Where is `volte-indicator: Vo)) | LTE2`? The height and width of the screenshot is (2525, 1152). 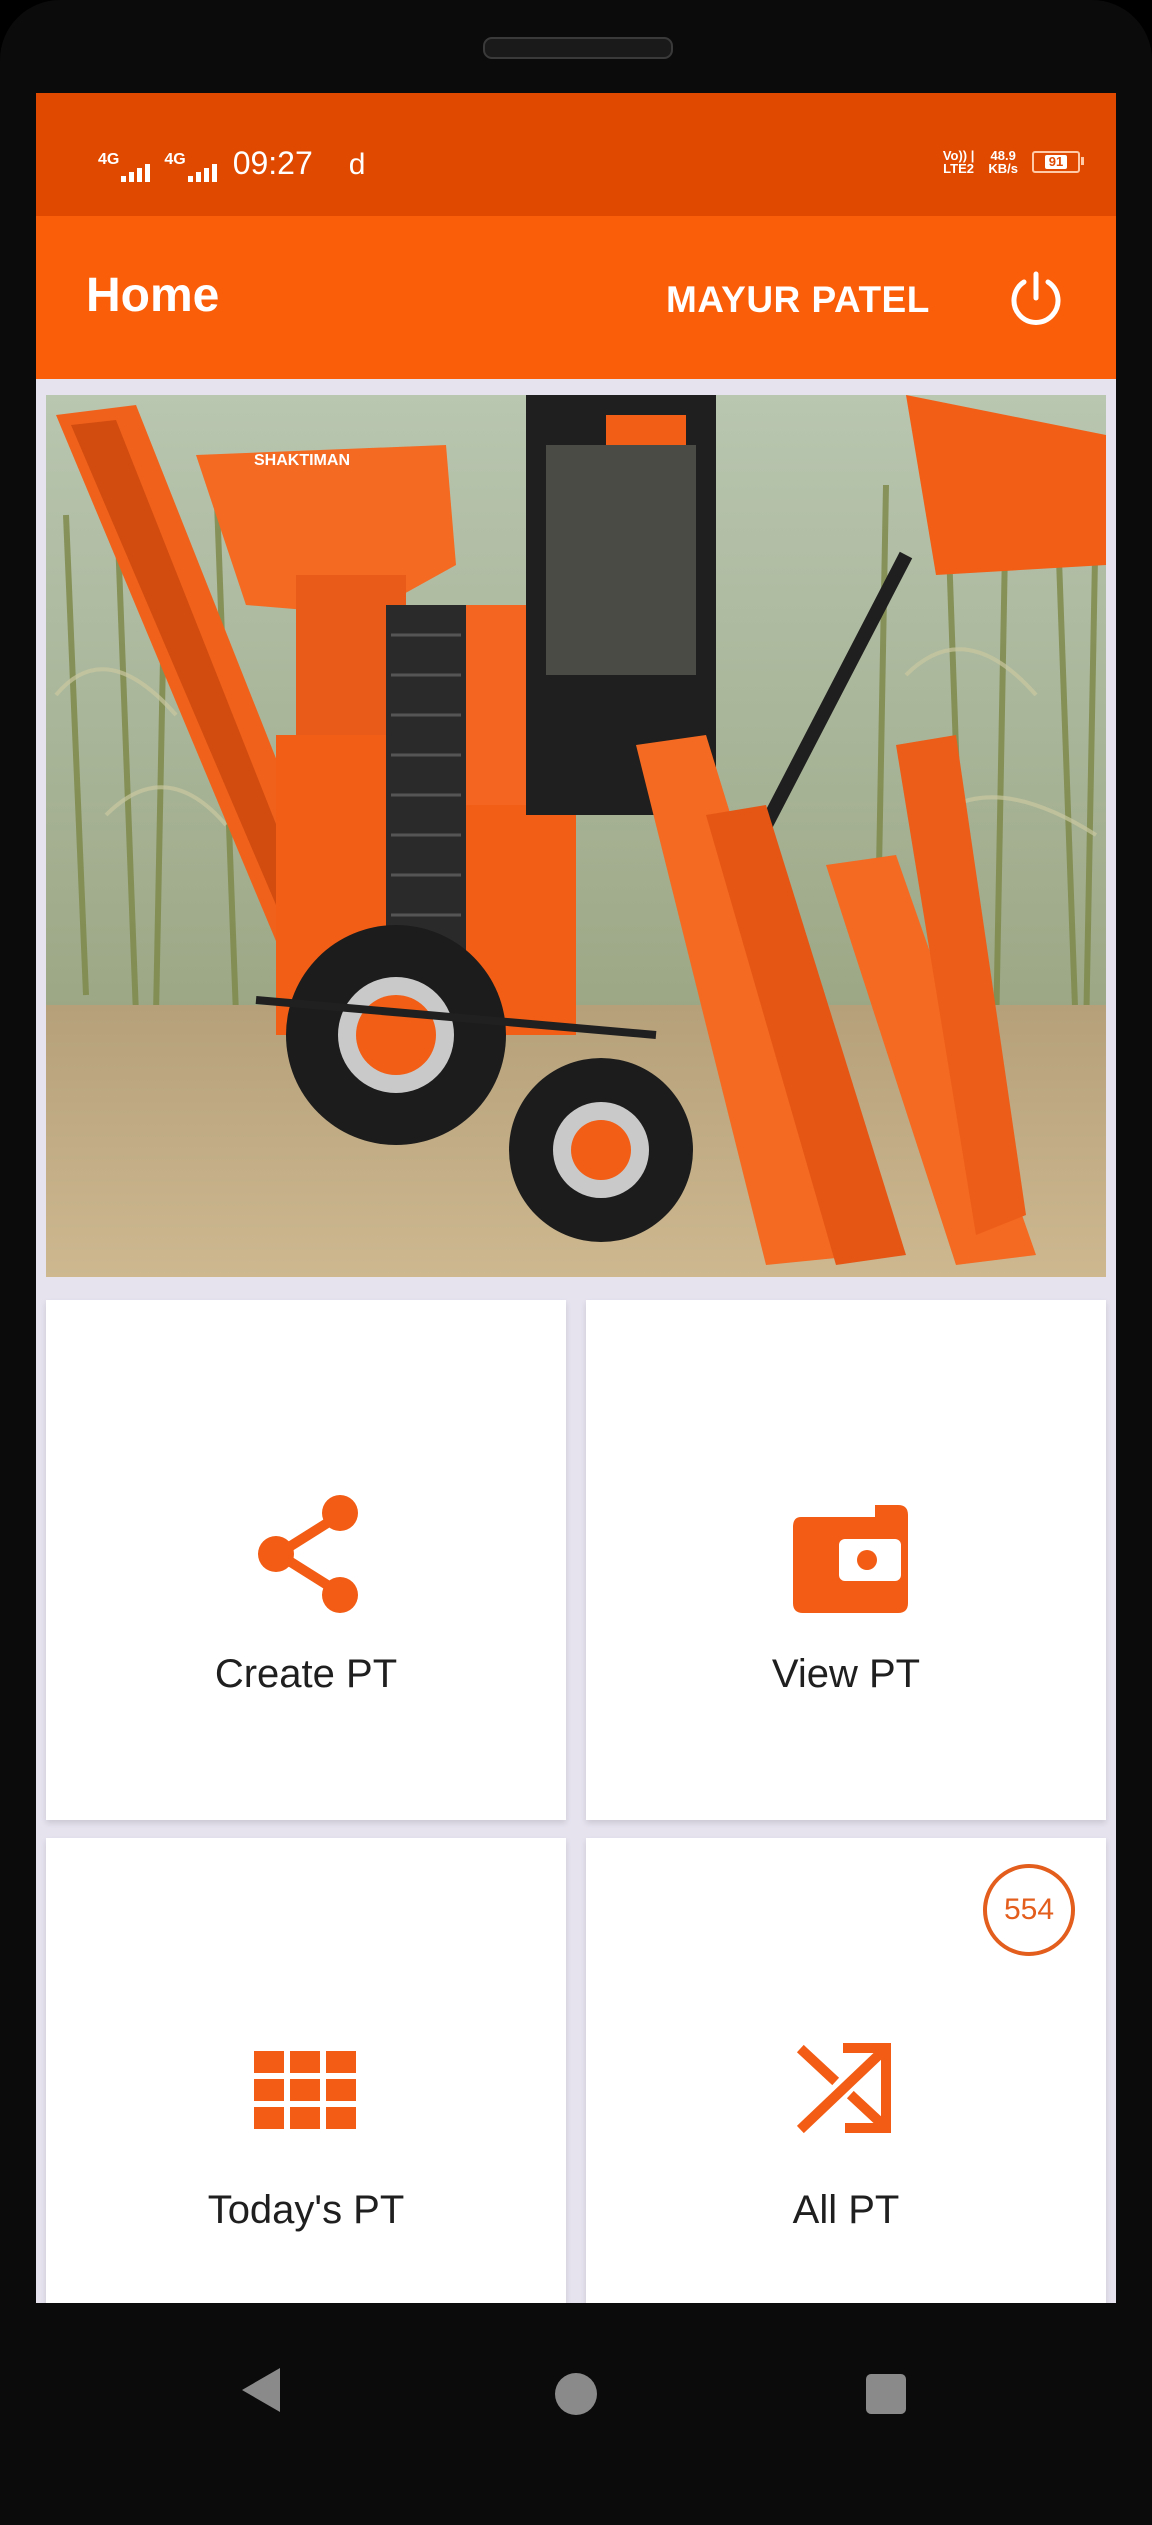
volte-indicator: Vo)) | LTE2 is located at coordinates (959, 162).